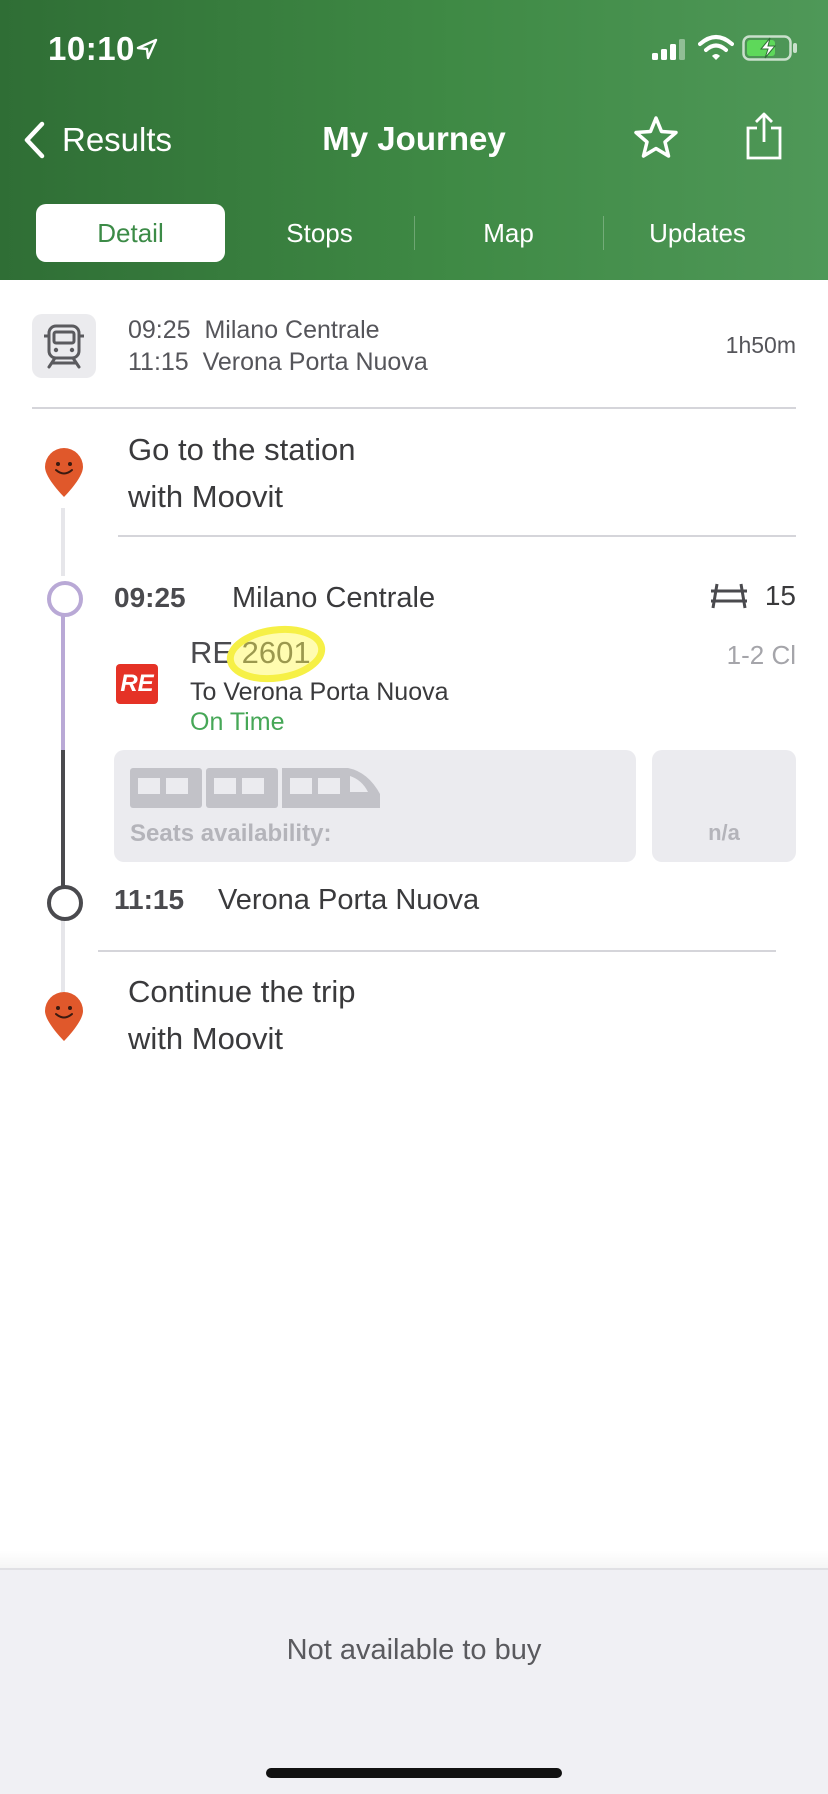 This screenshot has height=1794, width=828. Describe the element at coordinates (241, 1015) in the screenshot. I see `step-continue-trip: Continue the trip with Moovit` at that location.